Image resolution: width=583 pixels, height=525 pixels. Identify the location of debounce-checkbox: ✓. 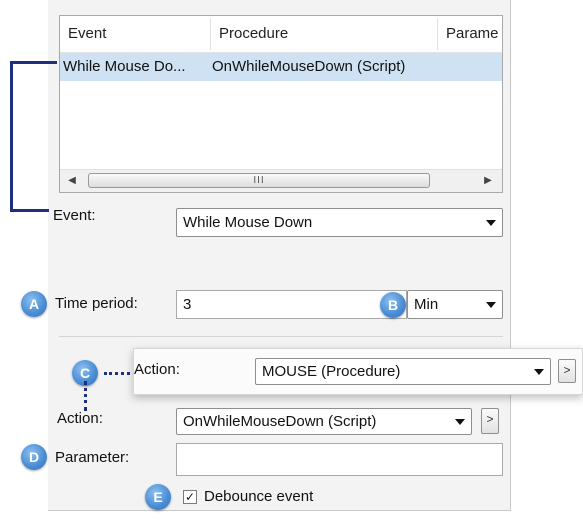
(190, 497).